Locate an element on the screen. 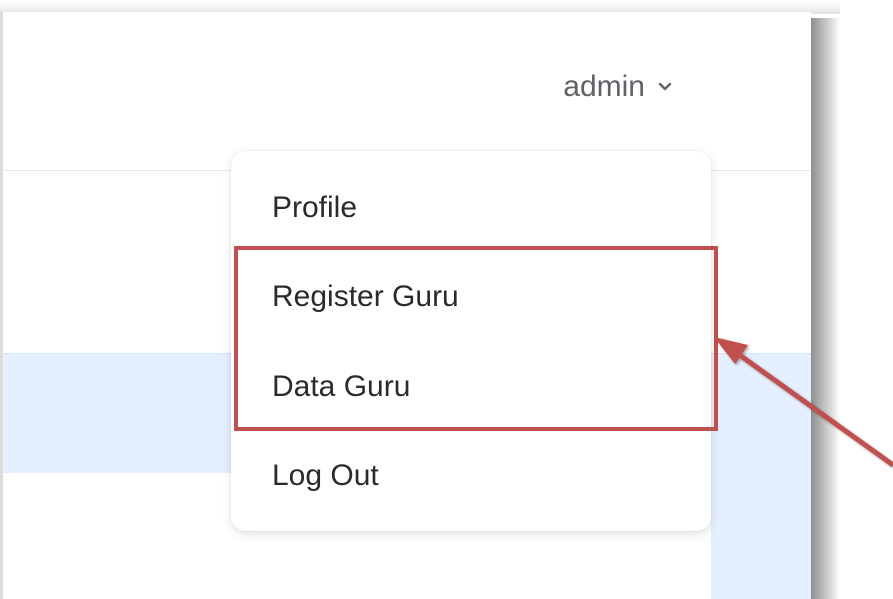 This screenshot has width=893, height=599. menu-item-register-guru: Register Guru is located at coordinates (365, 297).